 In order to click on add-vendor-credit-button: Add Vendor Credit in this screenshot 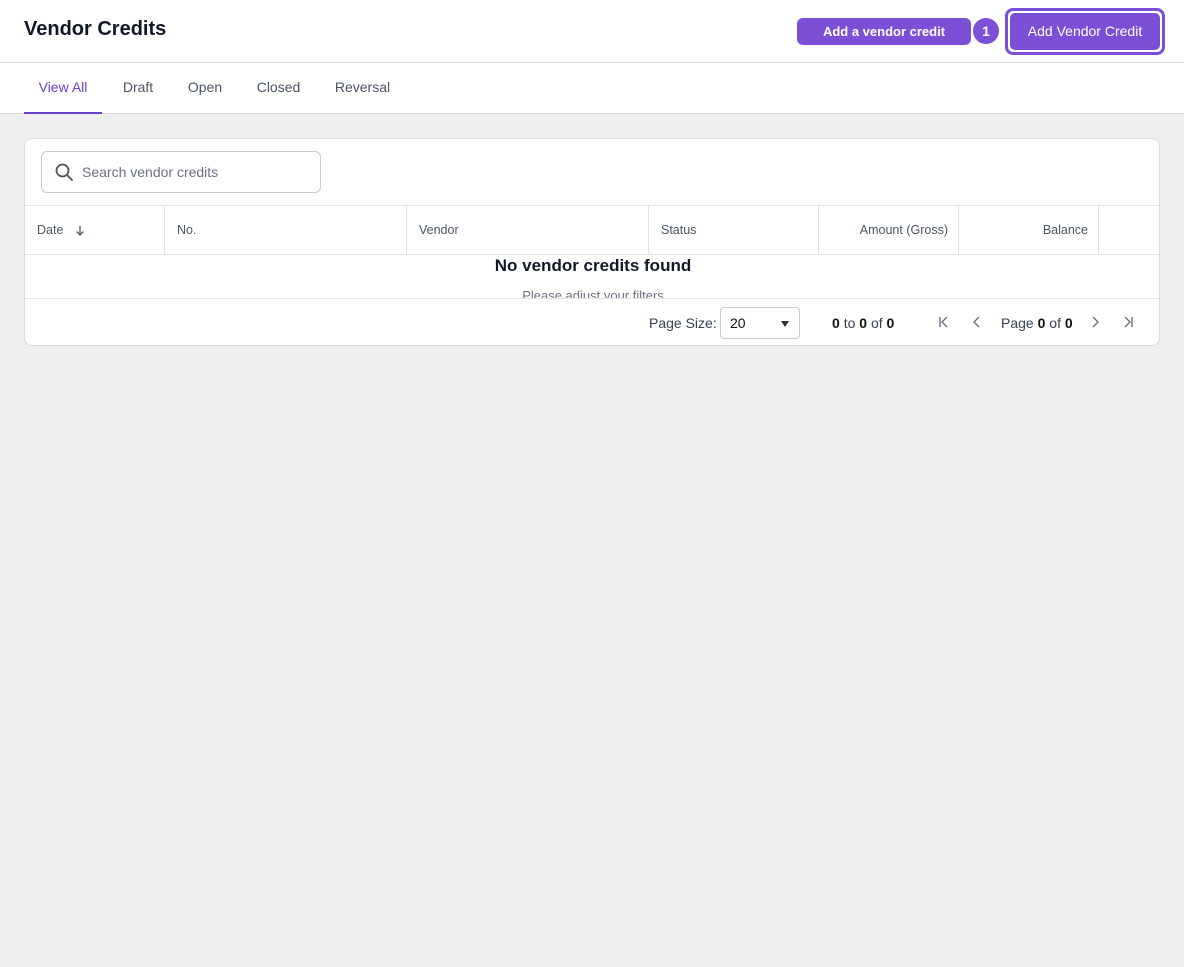, I will do `click(1085, 31)`.